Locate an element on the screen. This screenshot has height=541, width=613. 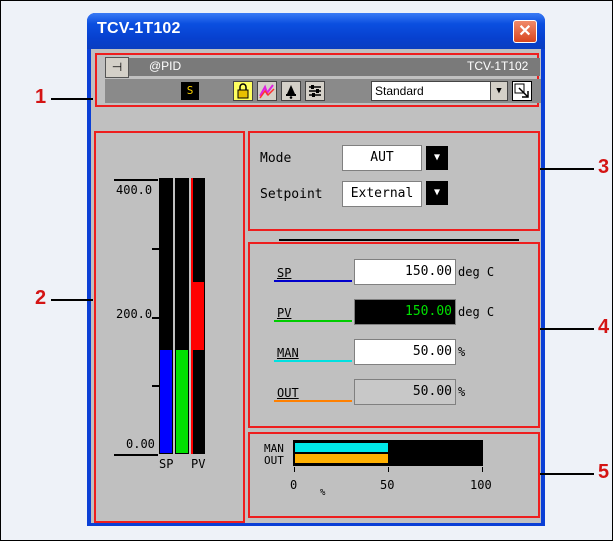
setpoint-value: External is located at coordinates (382, 193).